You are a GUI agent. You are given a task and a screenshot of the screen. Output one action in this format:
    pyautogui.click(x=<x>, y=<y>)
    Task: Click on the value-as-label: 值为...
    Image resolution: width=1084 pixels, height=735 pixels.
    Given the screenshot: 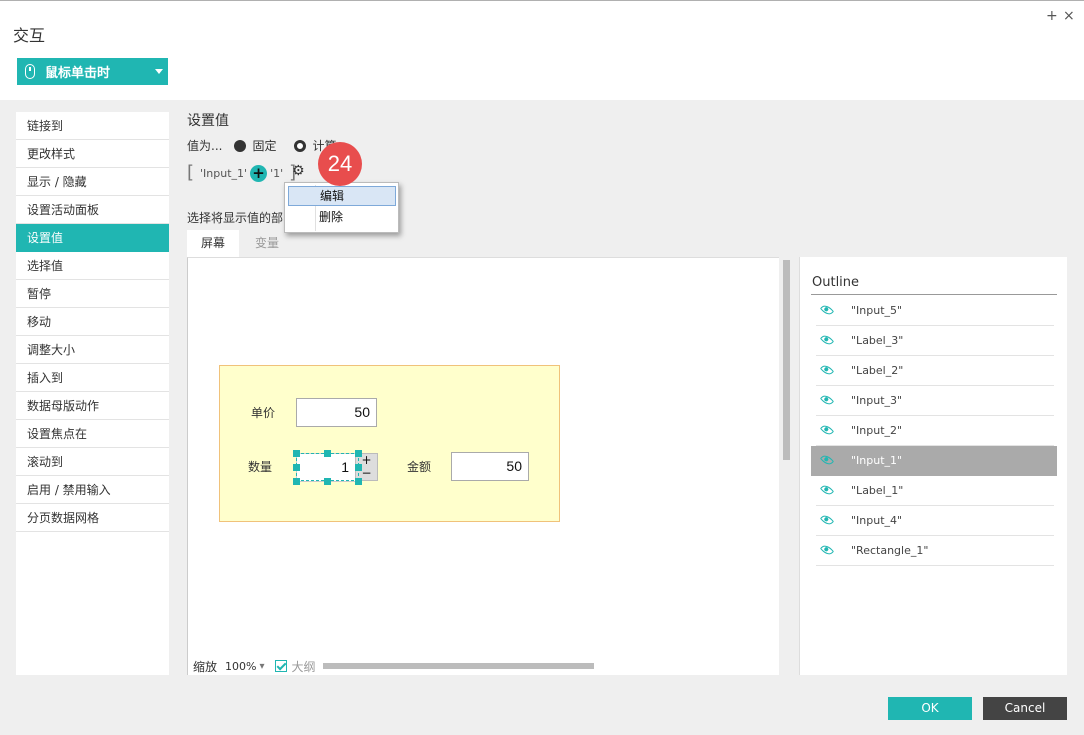 What is the action you would take?
    pyautogui.click(x=205, y=146)
    